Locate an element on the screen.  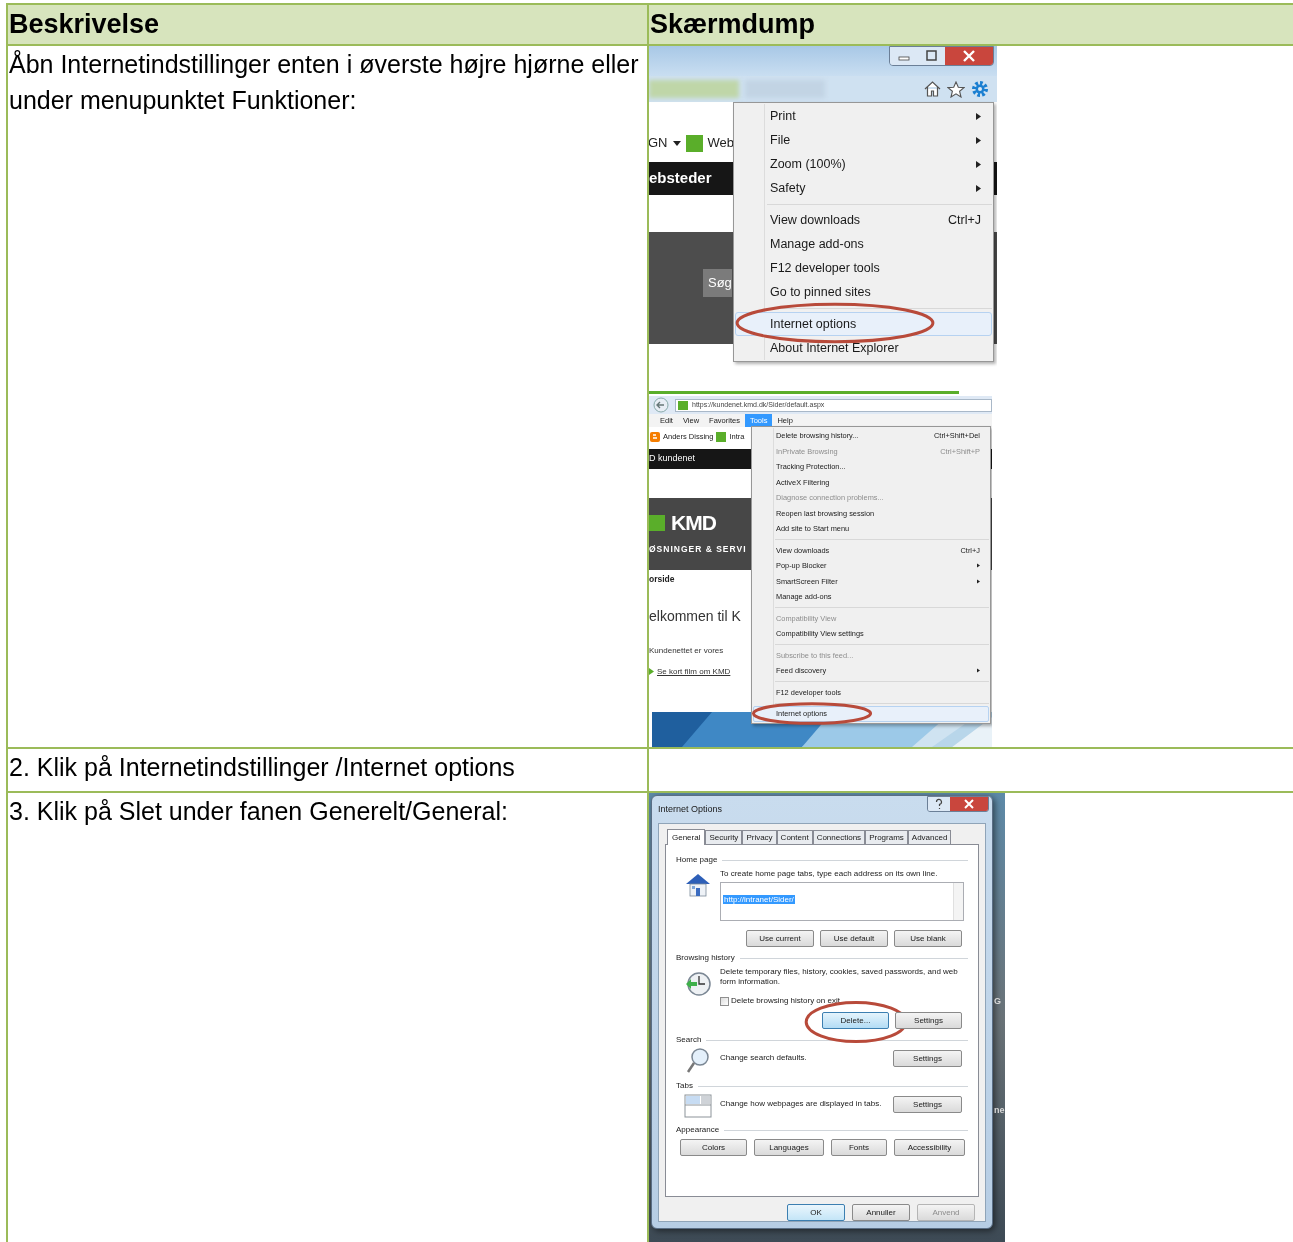
checkbox-label: Delete browsing history on exit is located at coordinates (785, 1001).